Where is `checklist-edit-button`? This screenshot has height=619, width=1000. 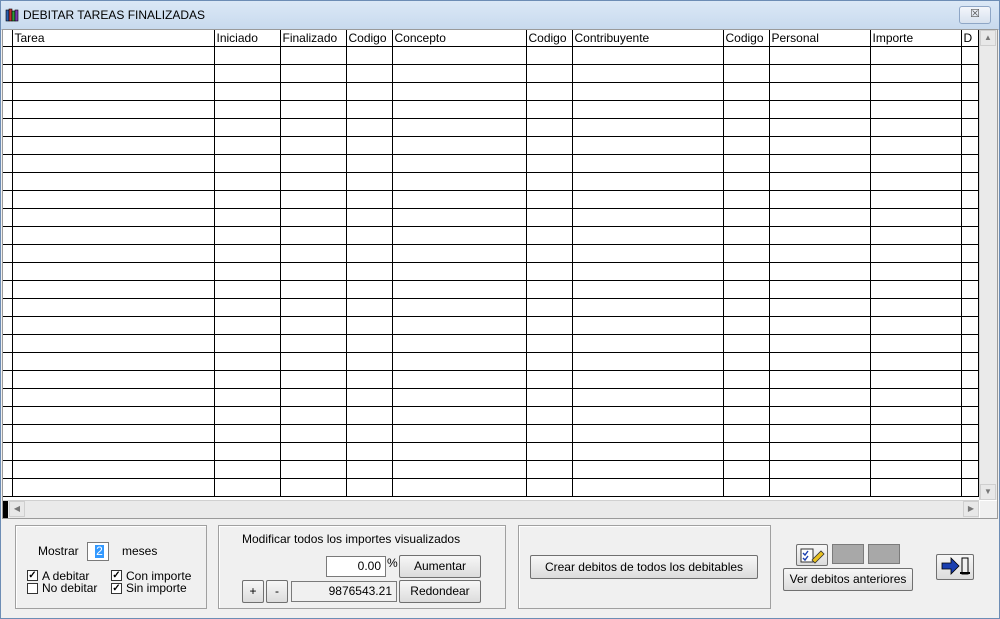 checklist-edit-button is located at coordinates (812, 555).